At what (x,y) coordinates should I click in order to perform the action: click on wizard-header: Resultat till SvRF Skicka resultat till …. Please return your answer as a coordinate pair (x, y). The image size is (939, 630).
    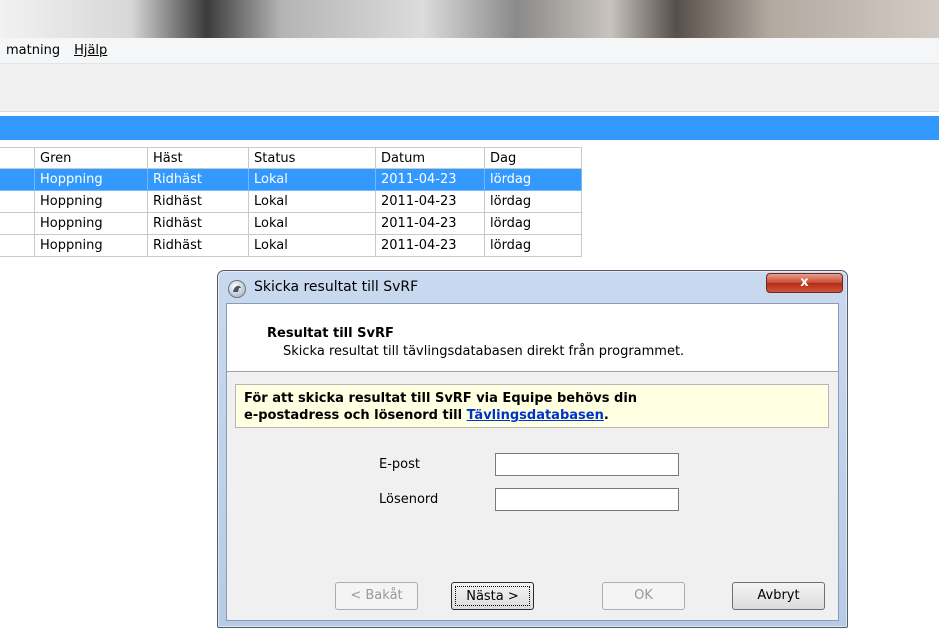
    Looking at the image, I should click on (532, 338).